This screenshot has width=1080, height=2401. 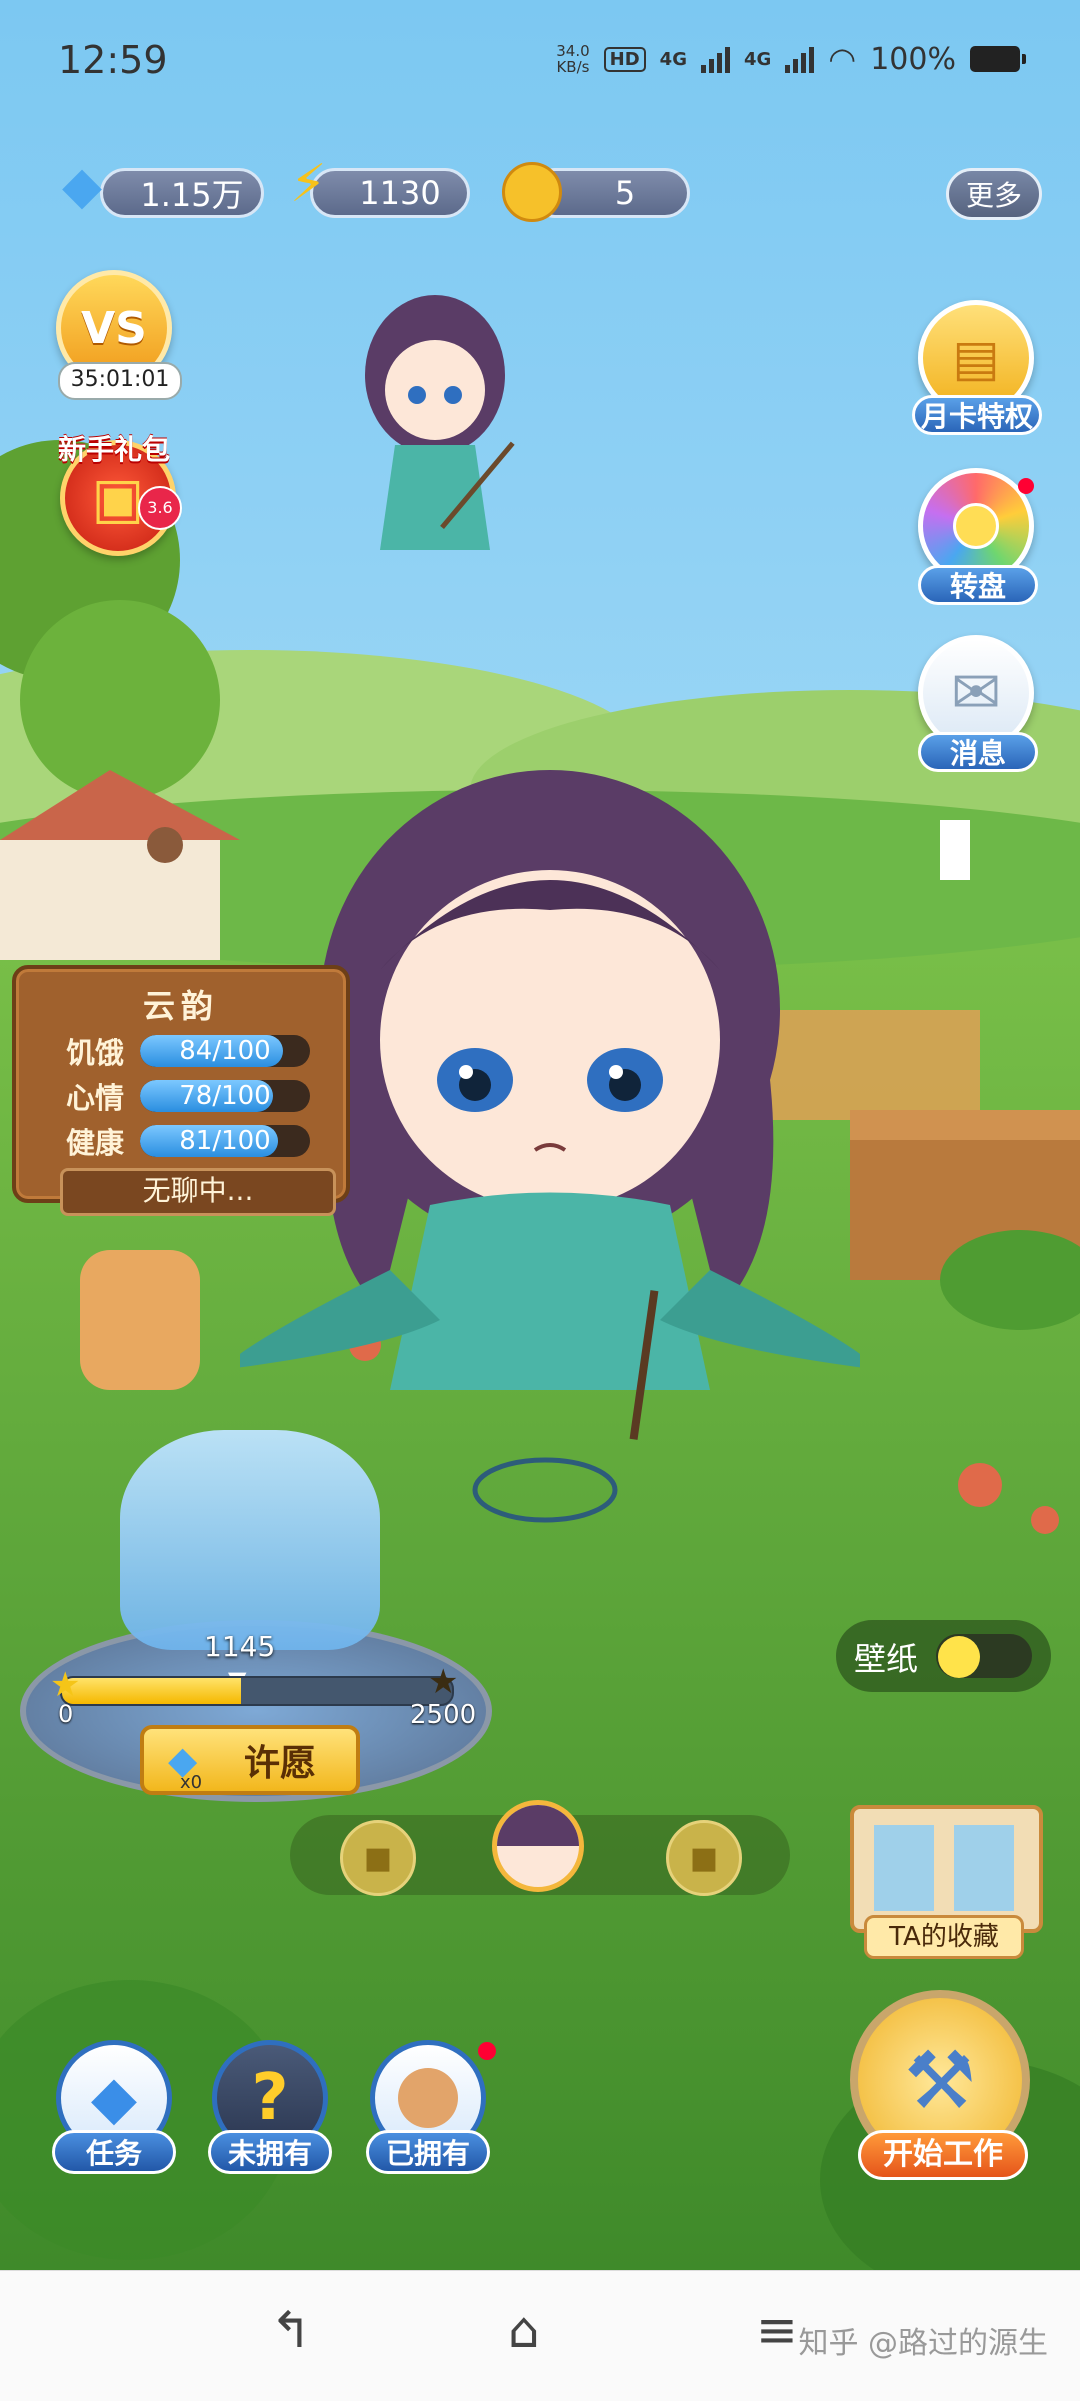 What do you see at coordinates (538, 1846) in the screenshot?
I see `character-avatar` at bounding box center [538, 1846].